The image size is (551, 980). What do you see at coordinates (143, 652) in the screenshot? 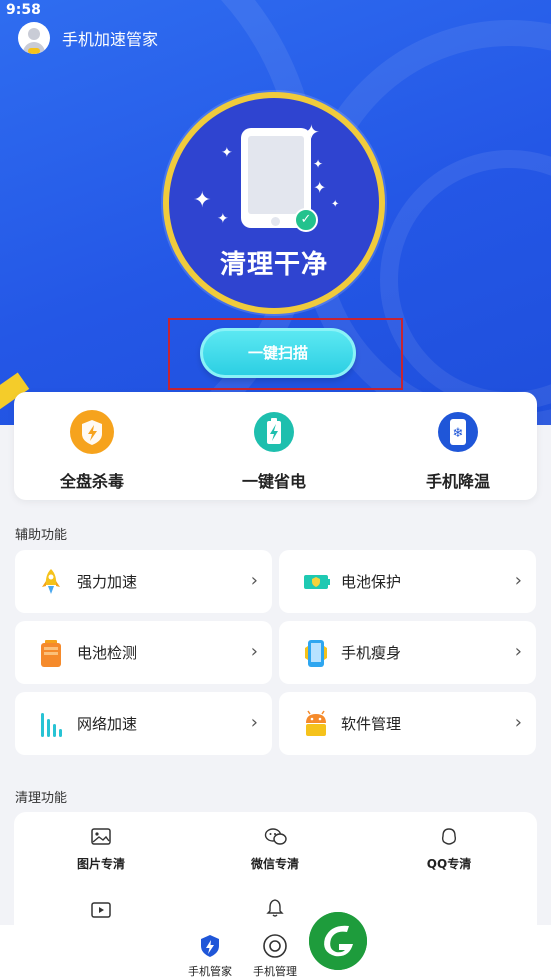
I see `tile-battery-check: 电池检测 ›` at bounding box center [143, 652].